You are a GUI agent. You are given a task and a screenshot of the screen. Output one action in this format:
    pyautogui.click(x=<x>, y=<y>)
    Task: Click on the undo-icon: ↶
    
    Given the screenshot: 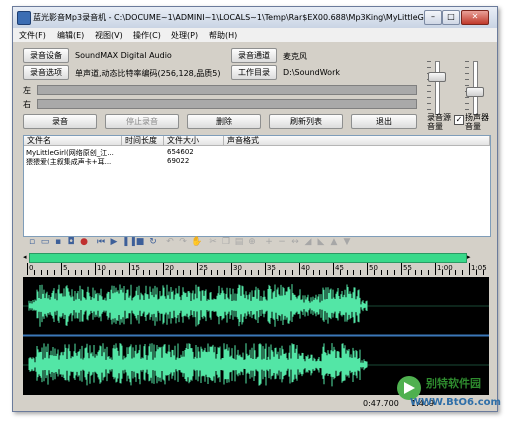 What is the action you would take?
    pyautogui.click(x=170, y=242)
    